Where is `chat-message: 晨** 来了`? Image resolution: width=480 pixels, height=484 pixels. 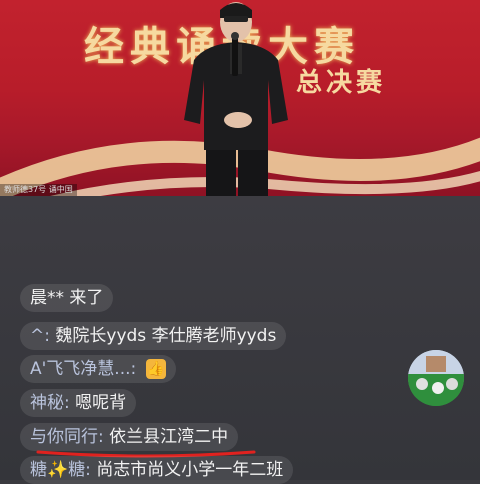 chat-message: 晨** 来了 is located at coordinates (67, 298).